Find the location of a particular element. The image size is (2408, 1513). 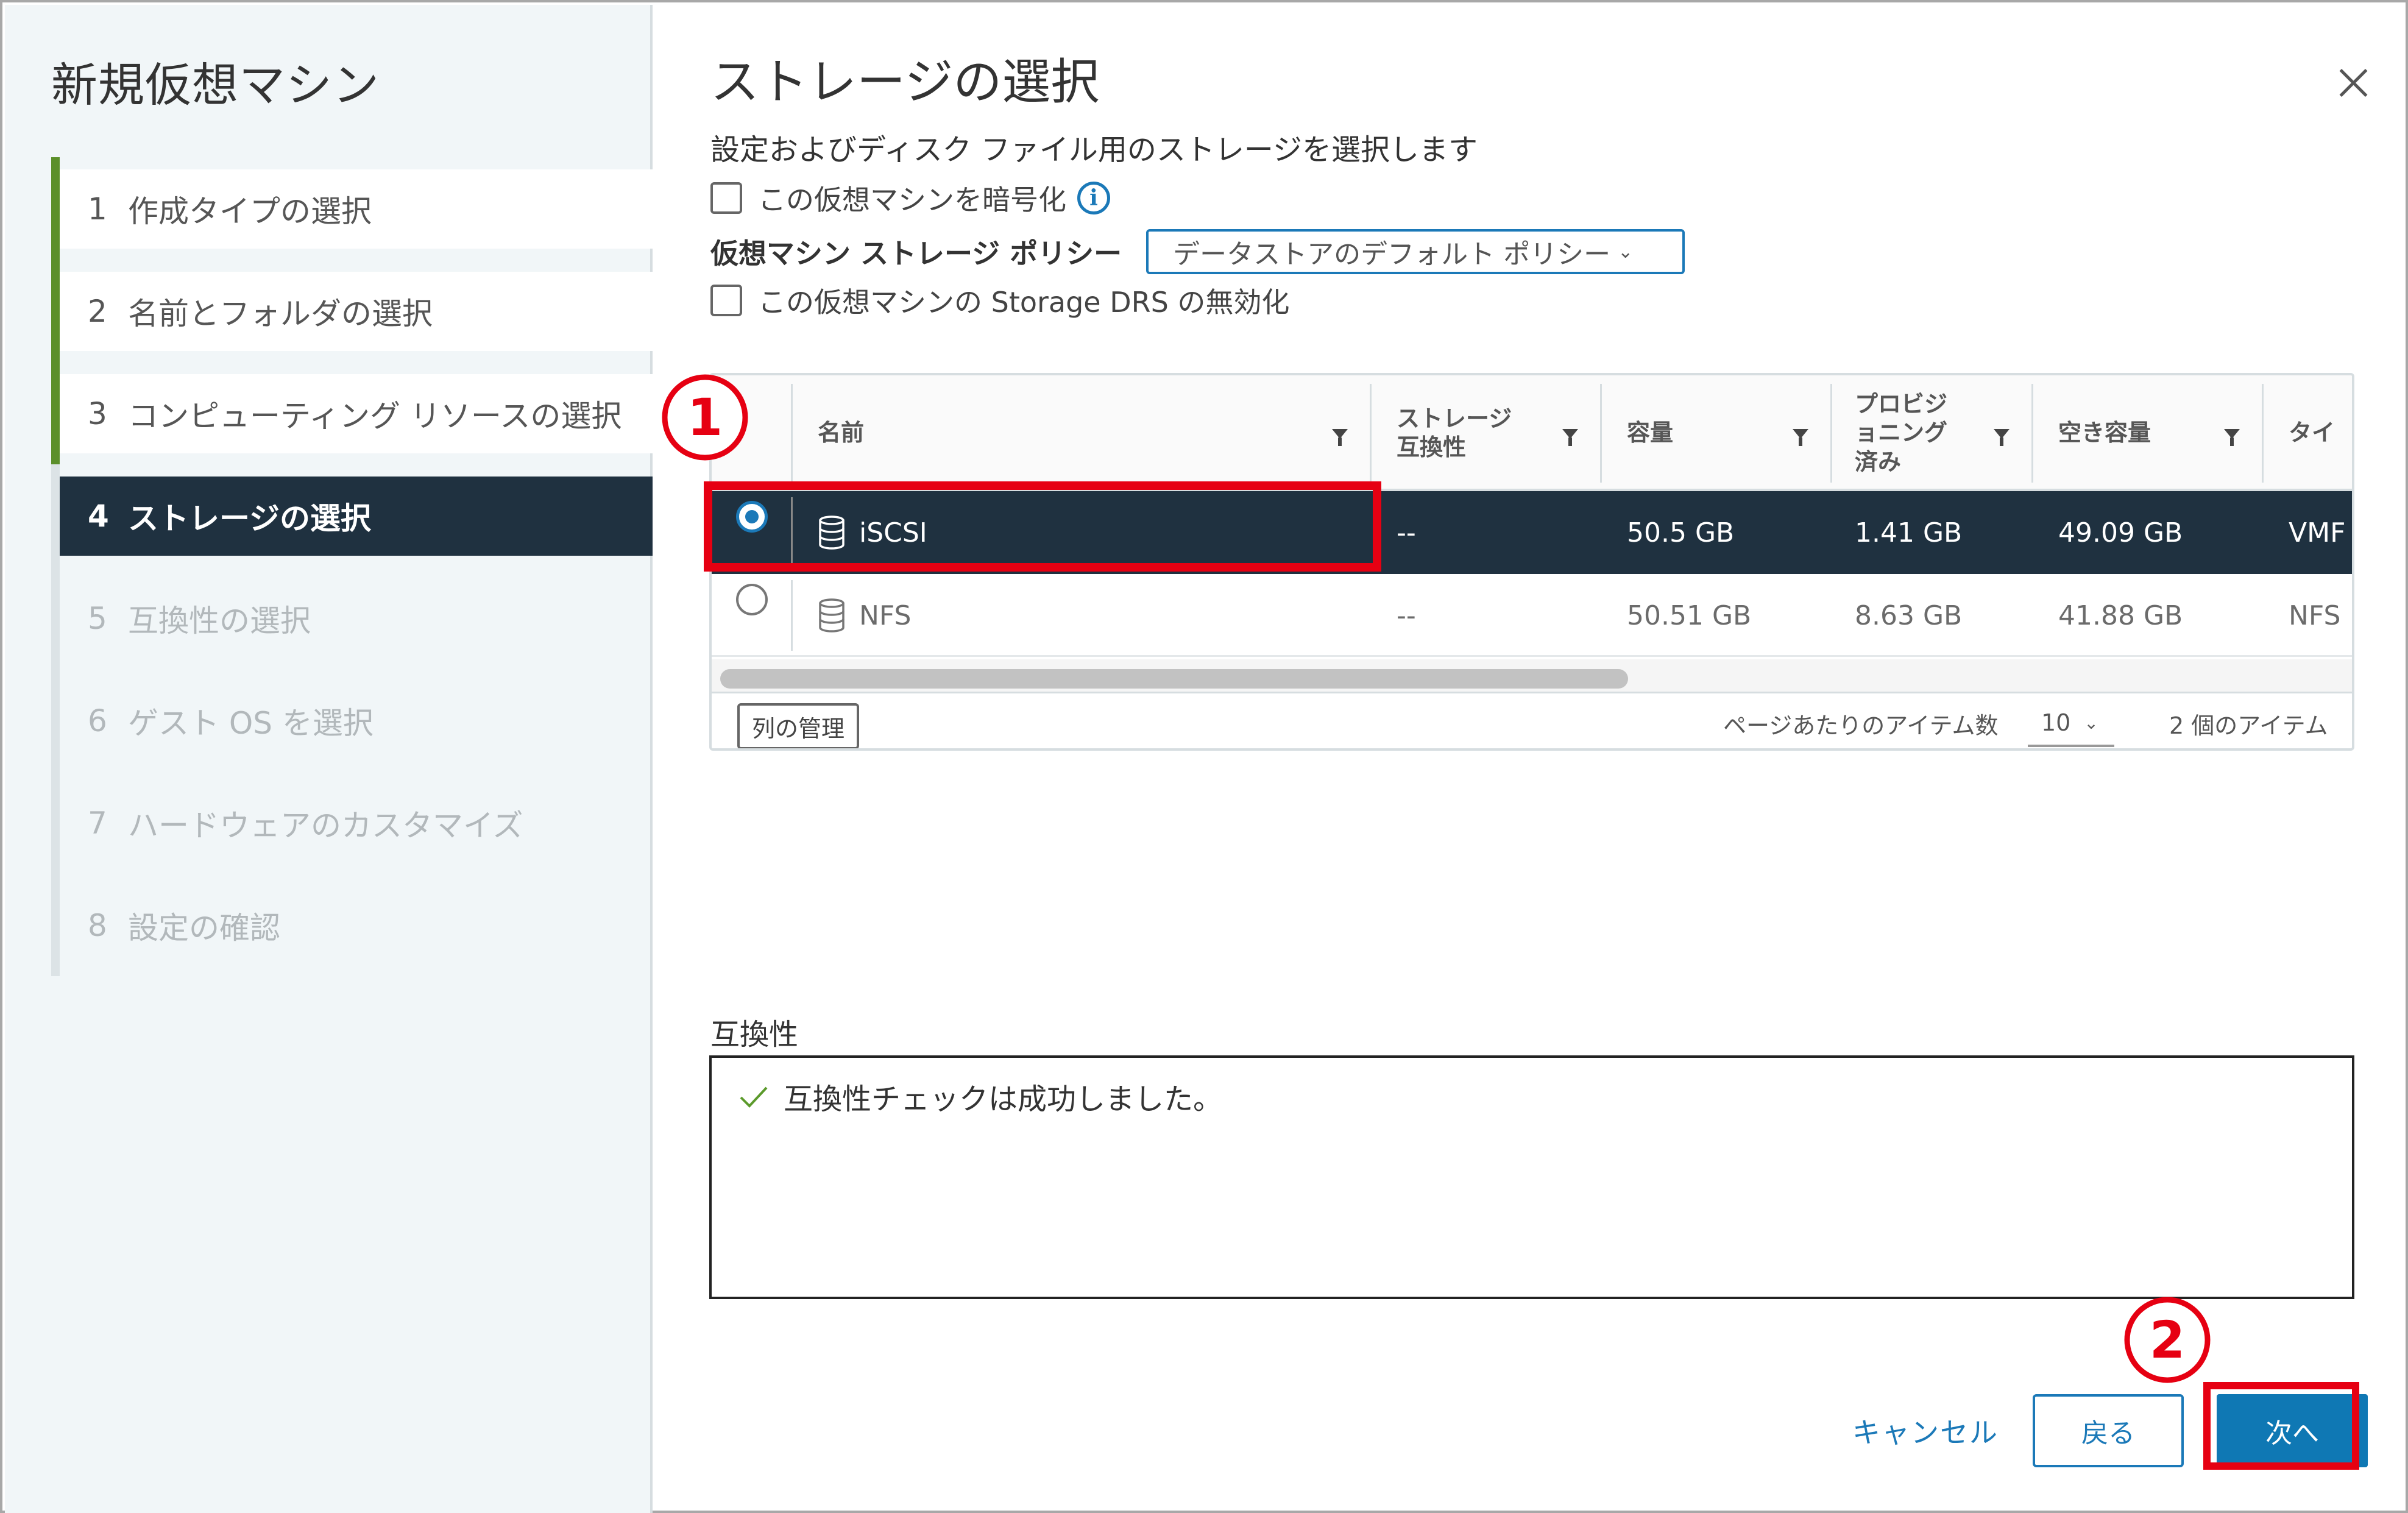

page-title: ストレージの選択 is located at coordinates (905, 82).